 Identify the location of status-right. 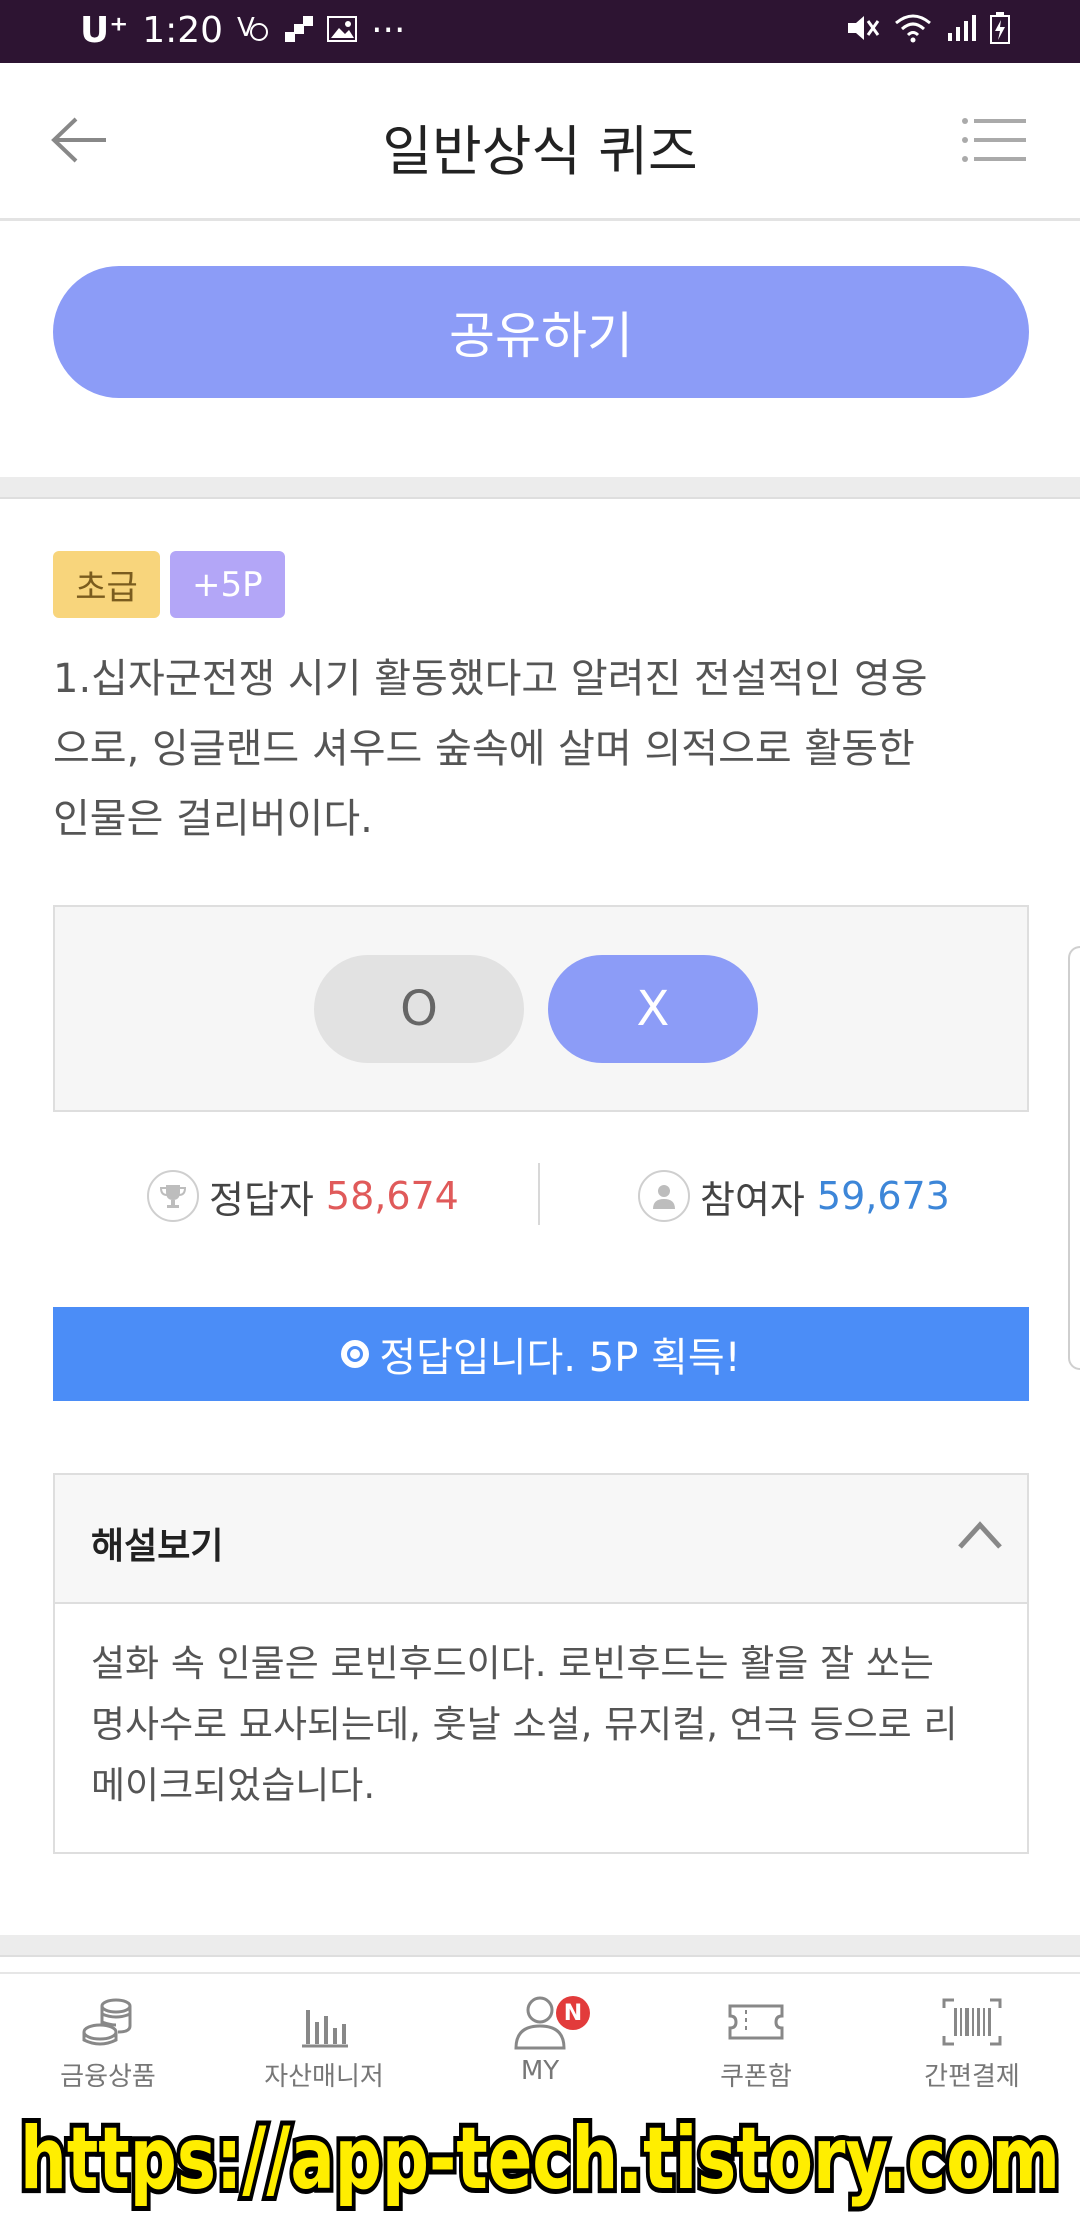
(928, 32).